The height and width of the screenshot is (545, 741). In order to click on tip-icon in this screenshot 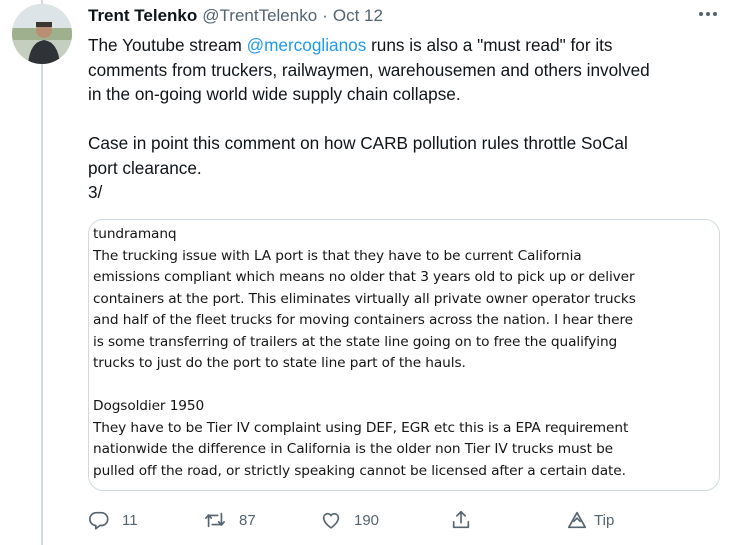, I will do `click(577, 520)`.